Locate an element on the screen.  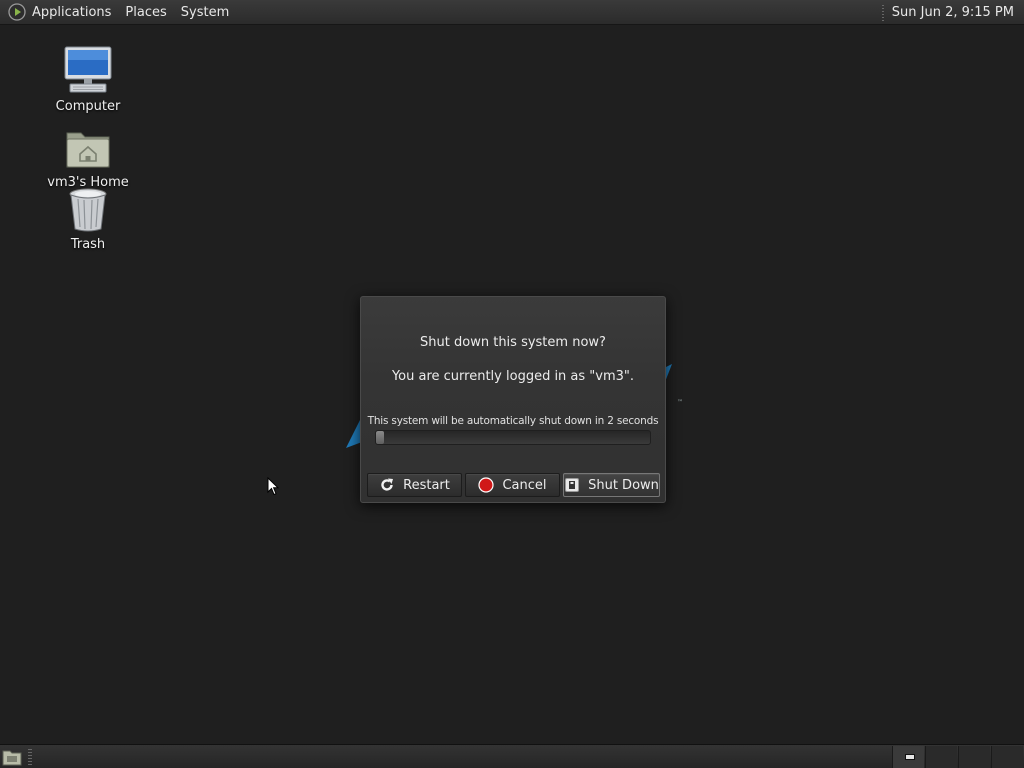
system-menu: System is located at coordinates (205, 12).